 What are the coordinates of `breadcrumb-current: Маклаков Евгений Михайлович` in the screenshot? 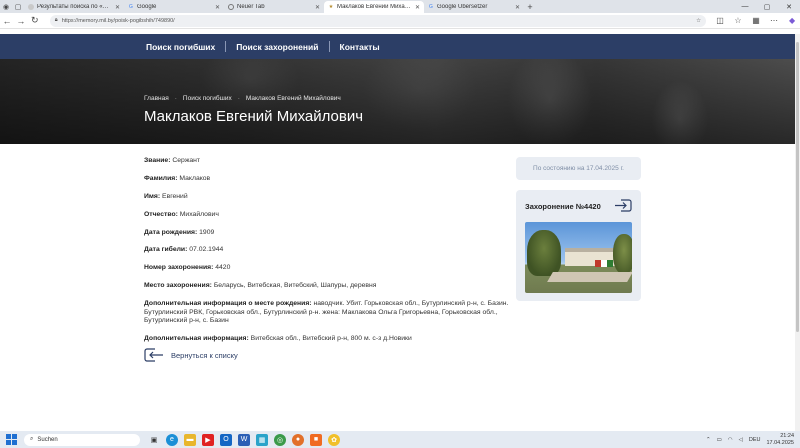 It's located at (293, 98).